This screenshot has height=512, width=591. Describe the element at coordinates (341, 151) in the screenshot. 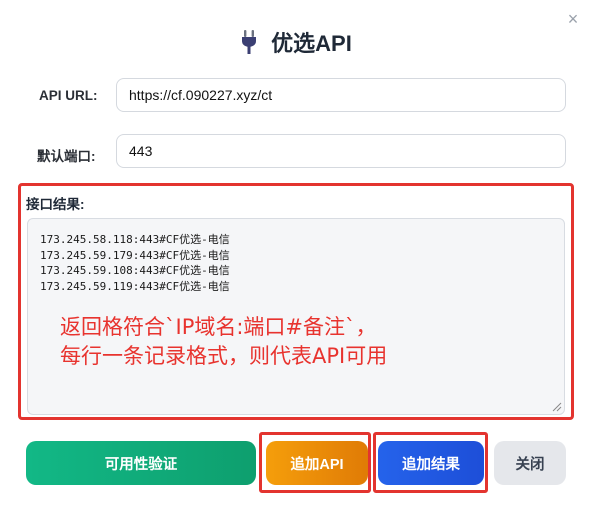

I see `port-input: 443` at that location.